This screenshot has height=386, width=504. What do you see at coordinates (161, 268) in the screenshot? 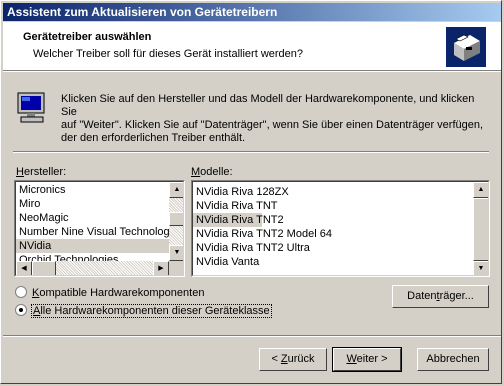
I see `scroll-right-arrow-icon: ▶` at bounding box center [161, 268].